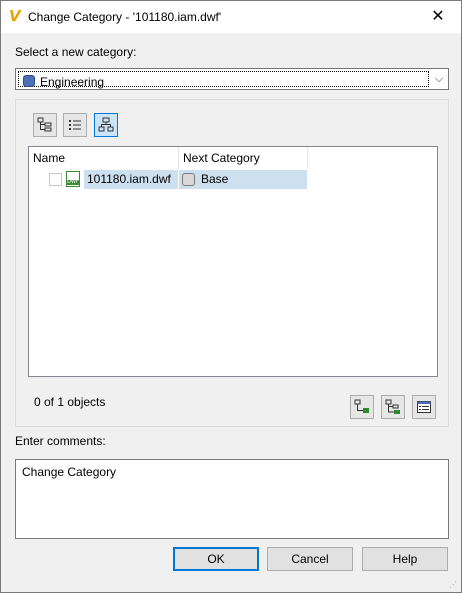 Image resolution: width=462 pixels, height=593 pixels. I want to click on collapse-tree-button, so click(393, 407).